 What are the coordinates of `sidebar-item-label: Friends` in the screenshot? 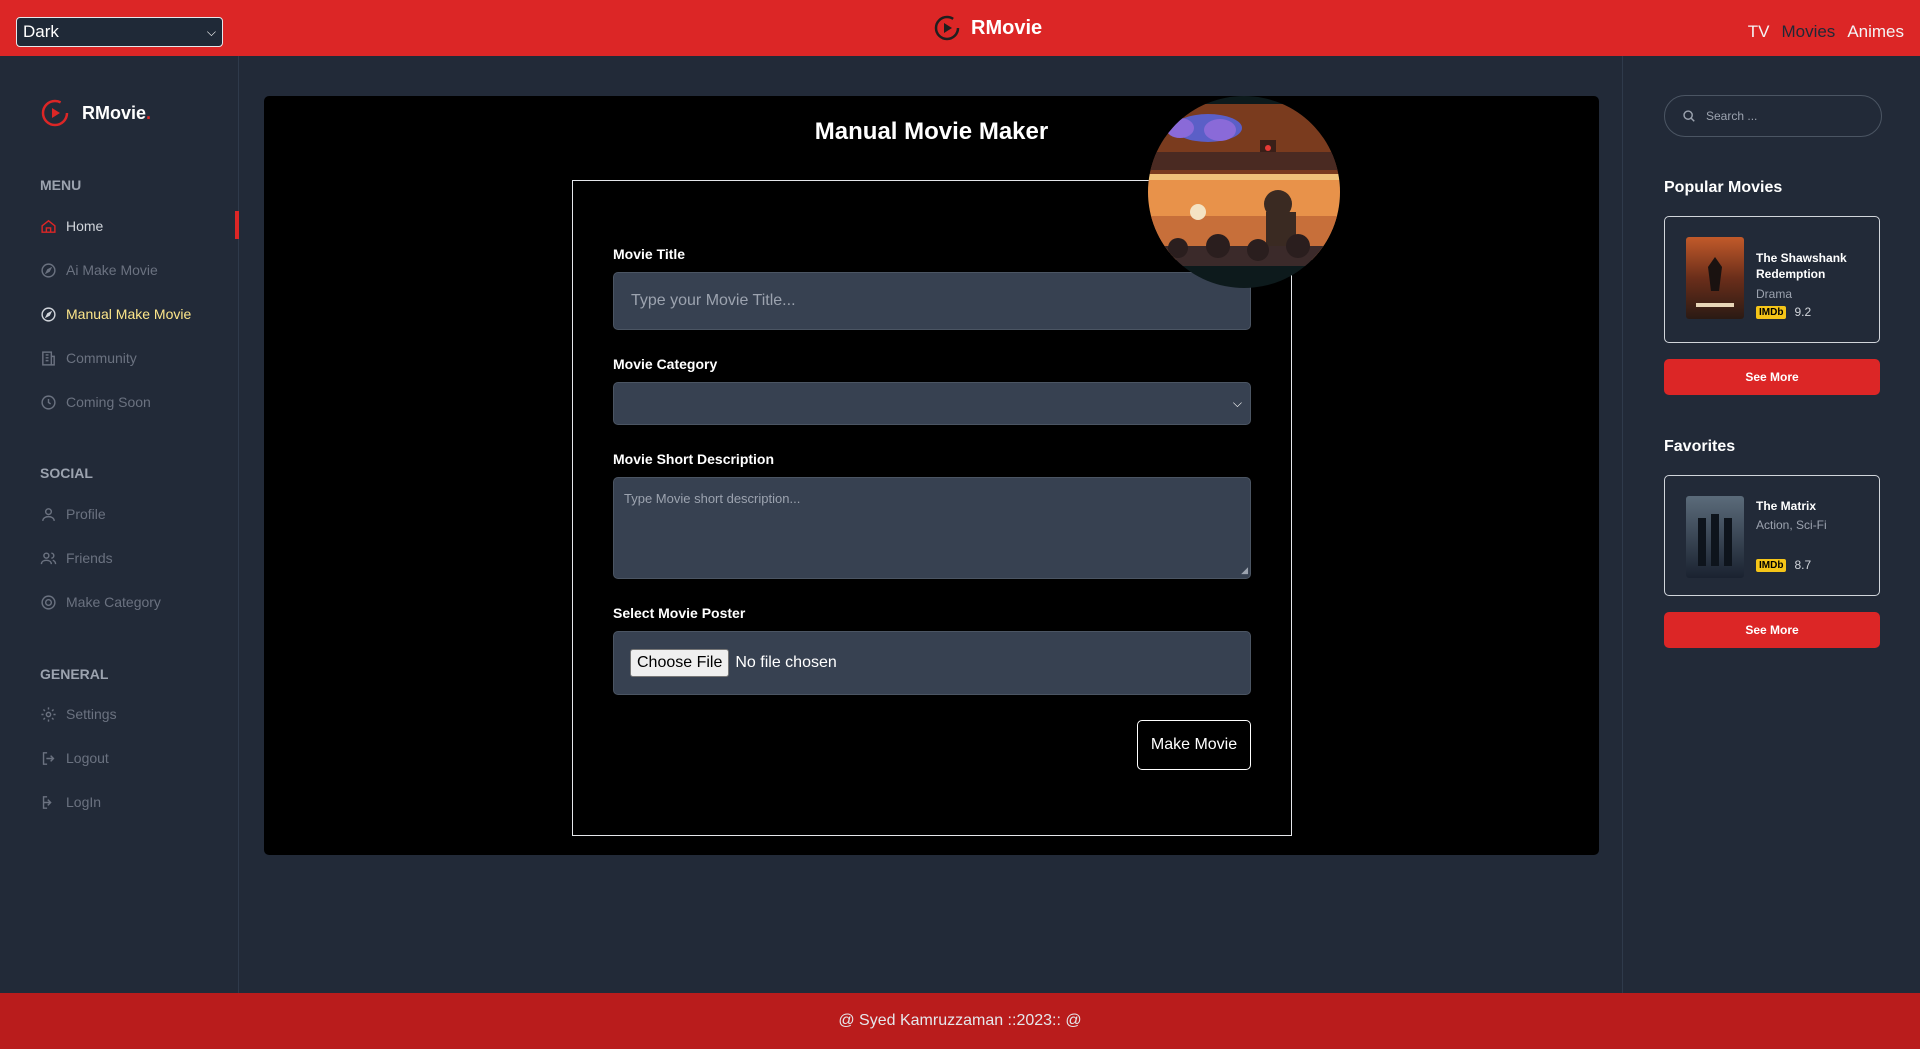 It's located at (89, 558).